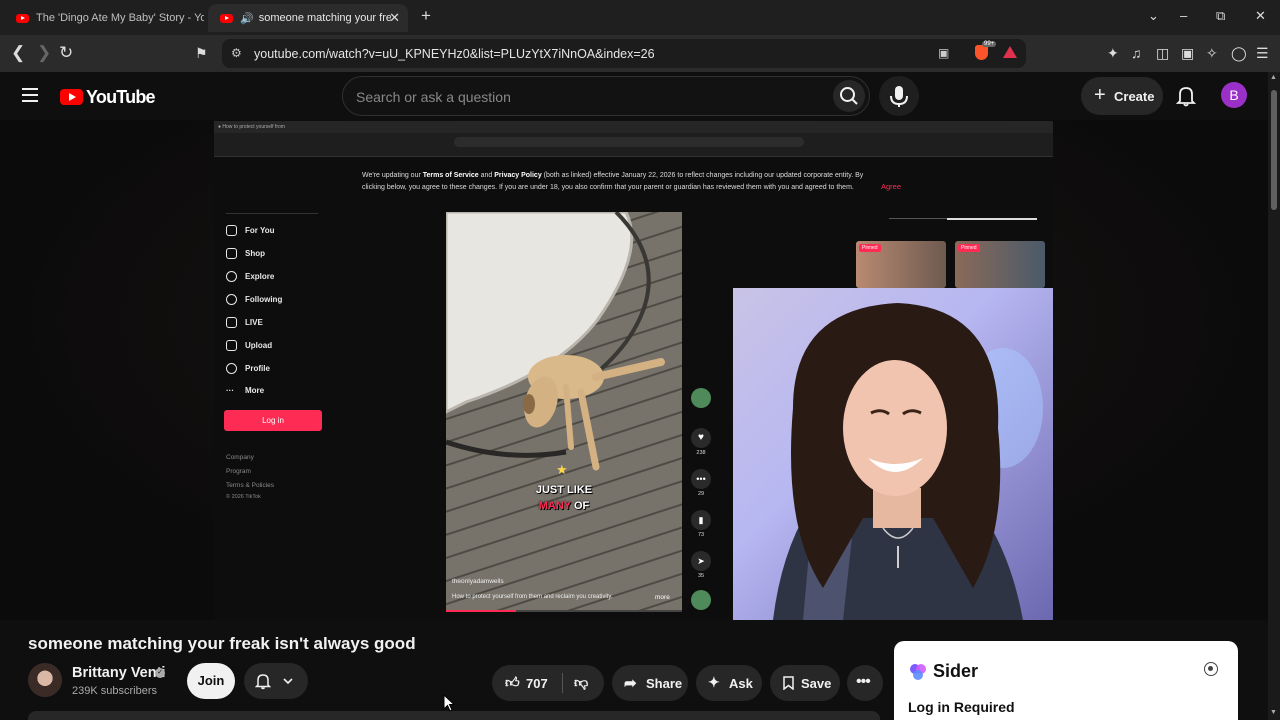  I want to click on star-sticker-icon: ★, so click(562, 469).